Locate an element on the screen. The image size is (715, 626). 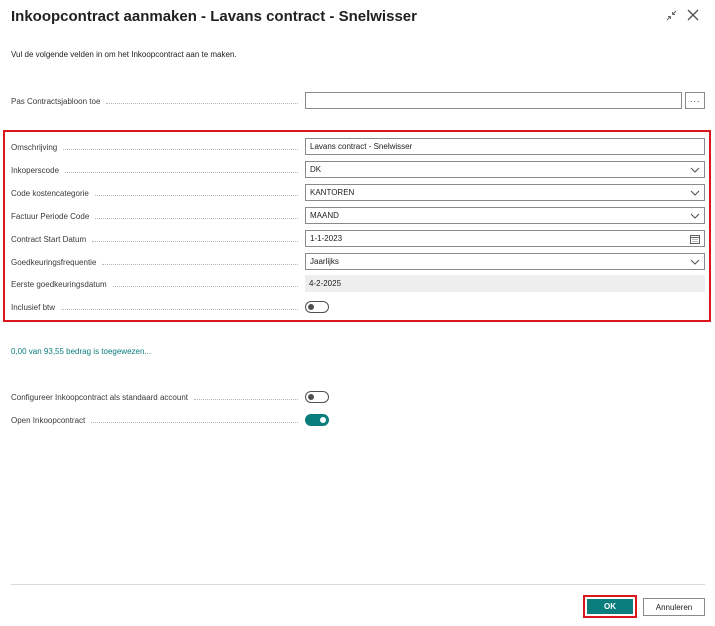
eerste-goedkeuringsdatum-value: 4-2-2025 is located at coordinates (505, 283).